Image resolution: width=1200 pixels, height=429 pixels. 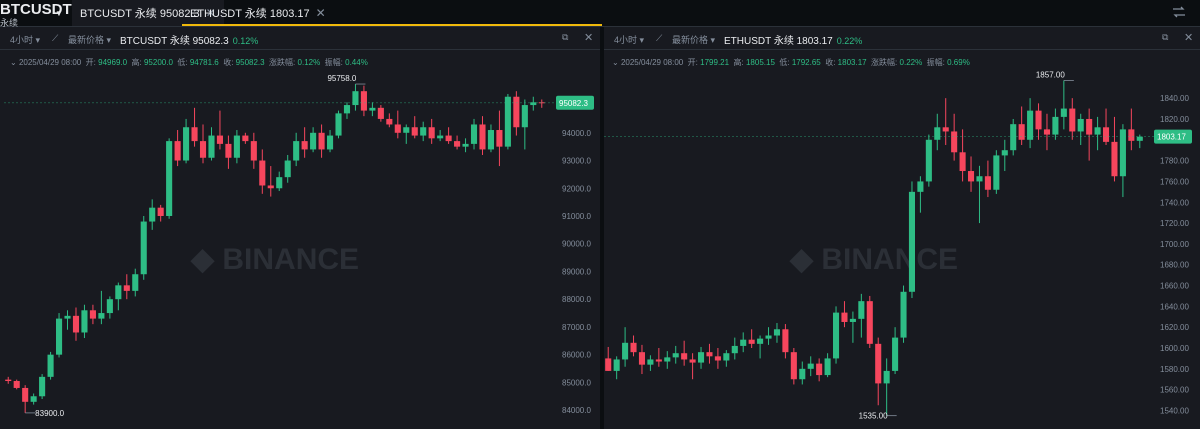 I want to click on y-tick-label: 1680.00, so click(x=1174, y=265).